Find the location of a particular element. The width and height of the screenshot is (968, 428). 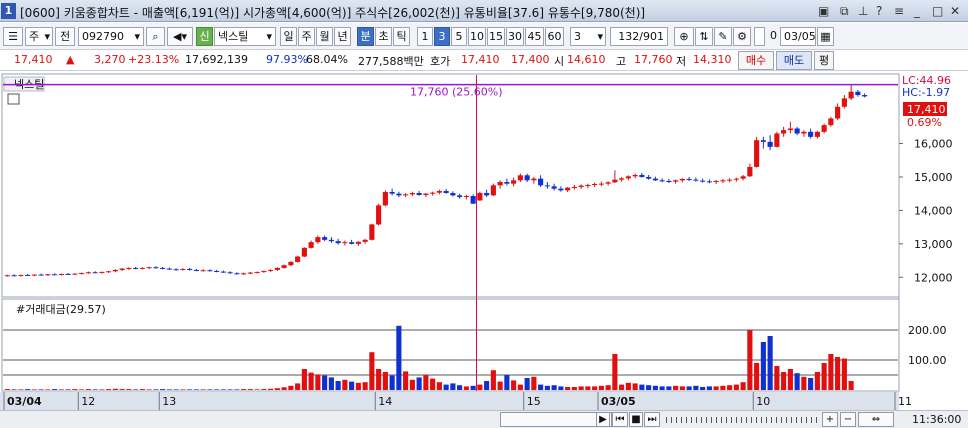

period-day-button: 일 is located at coordinates (288, 36).